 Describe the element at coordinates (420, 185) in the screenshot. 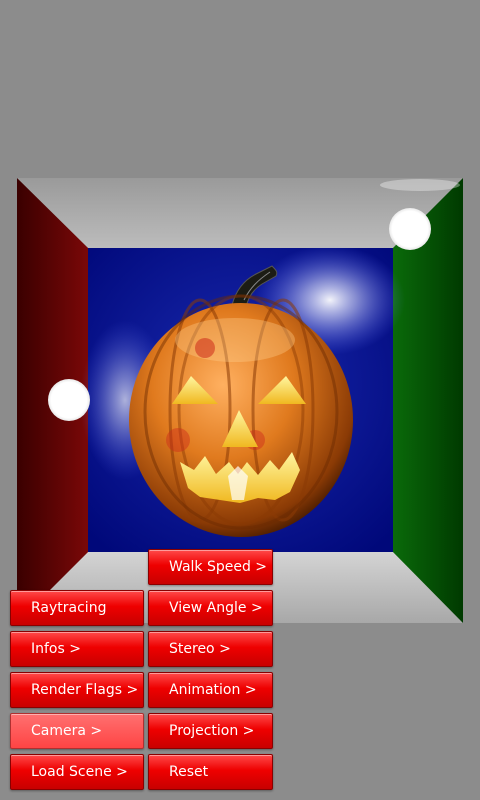

I see `ceiling-highlight` at that location.